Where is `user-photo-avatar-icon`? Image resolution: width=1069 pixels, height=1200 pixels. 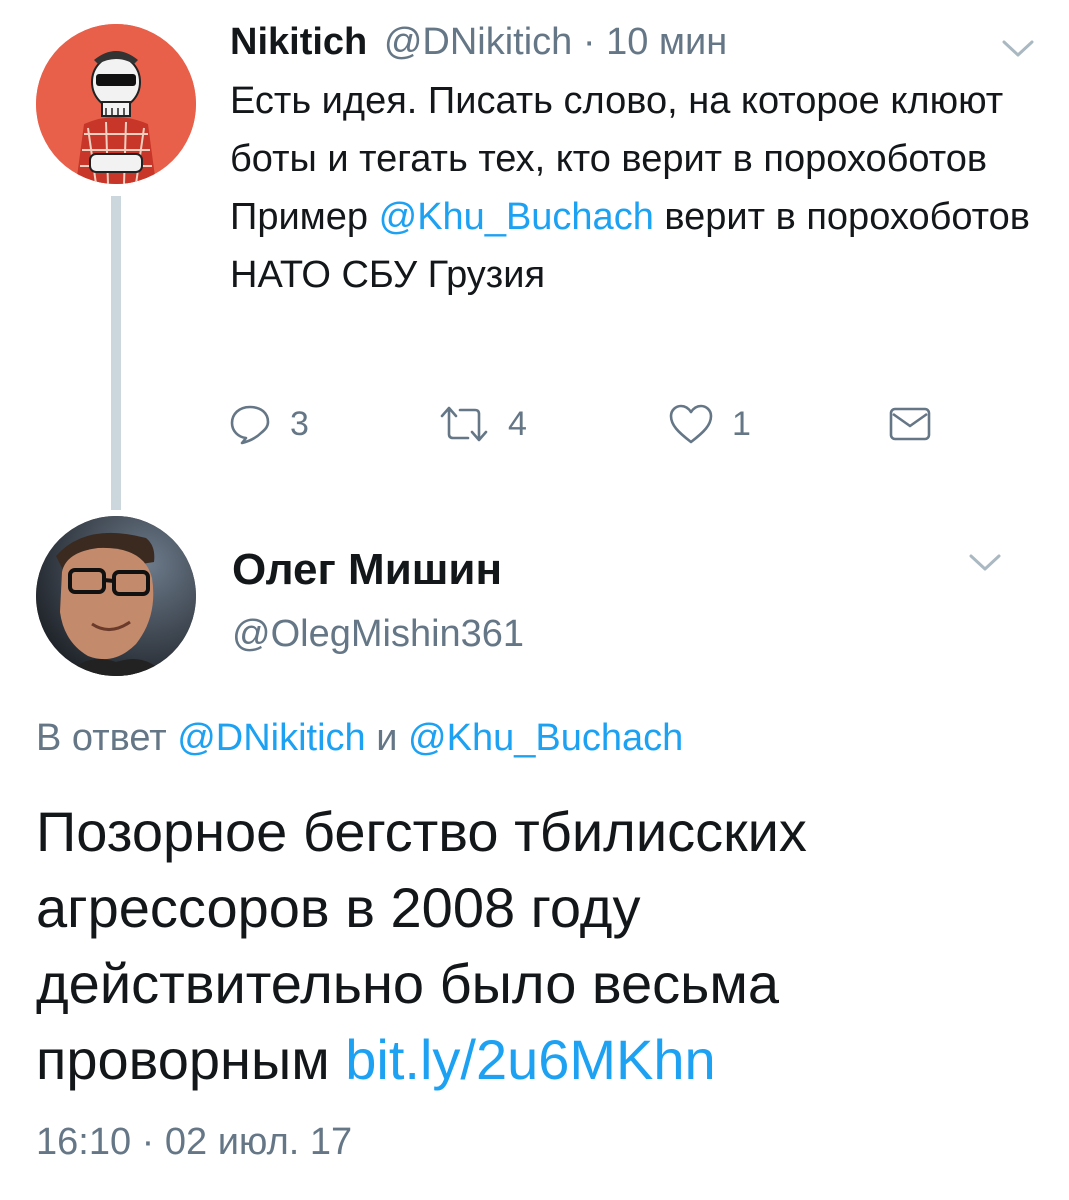 user-photo-avatar-icon is located at coordinates (116, 596).